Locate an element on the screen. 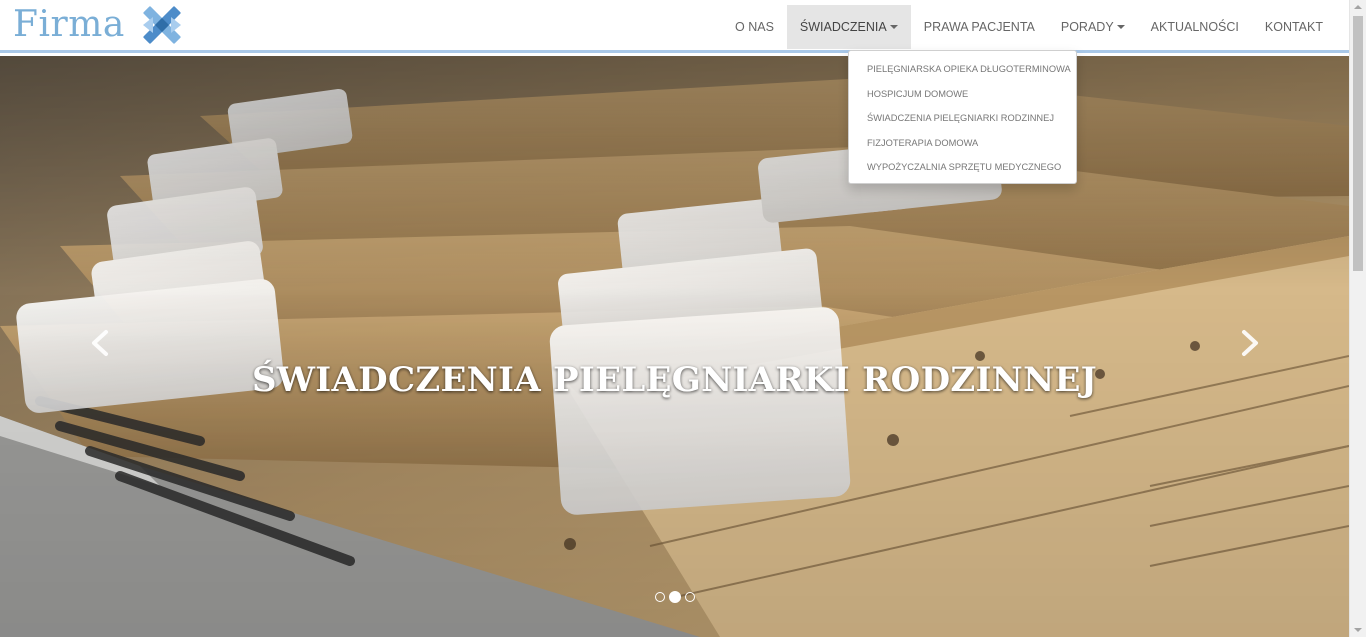 The image size is (1366, 637). nav-label: PRAWA PACJENTA is located at coordinates (979, 27).